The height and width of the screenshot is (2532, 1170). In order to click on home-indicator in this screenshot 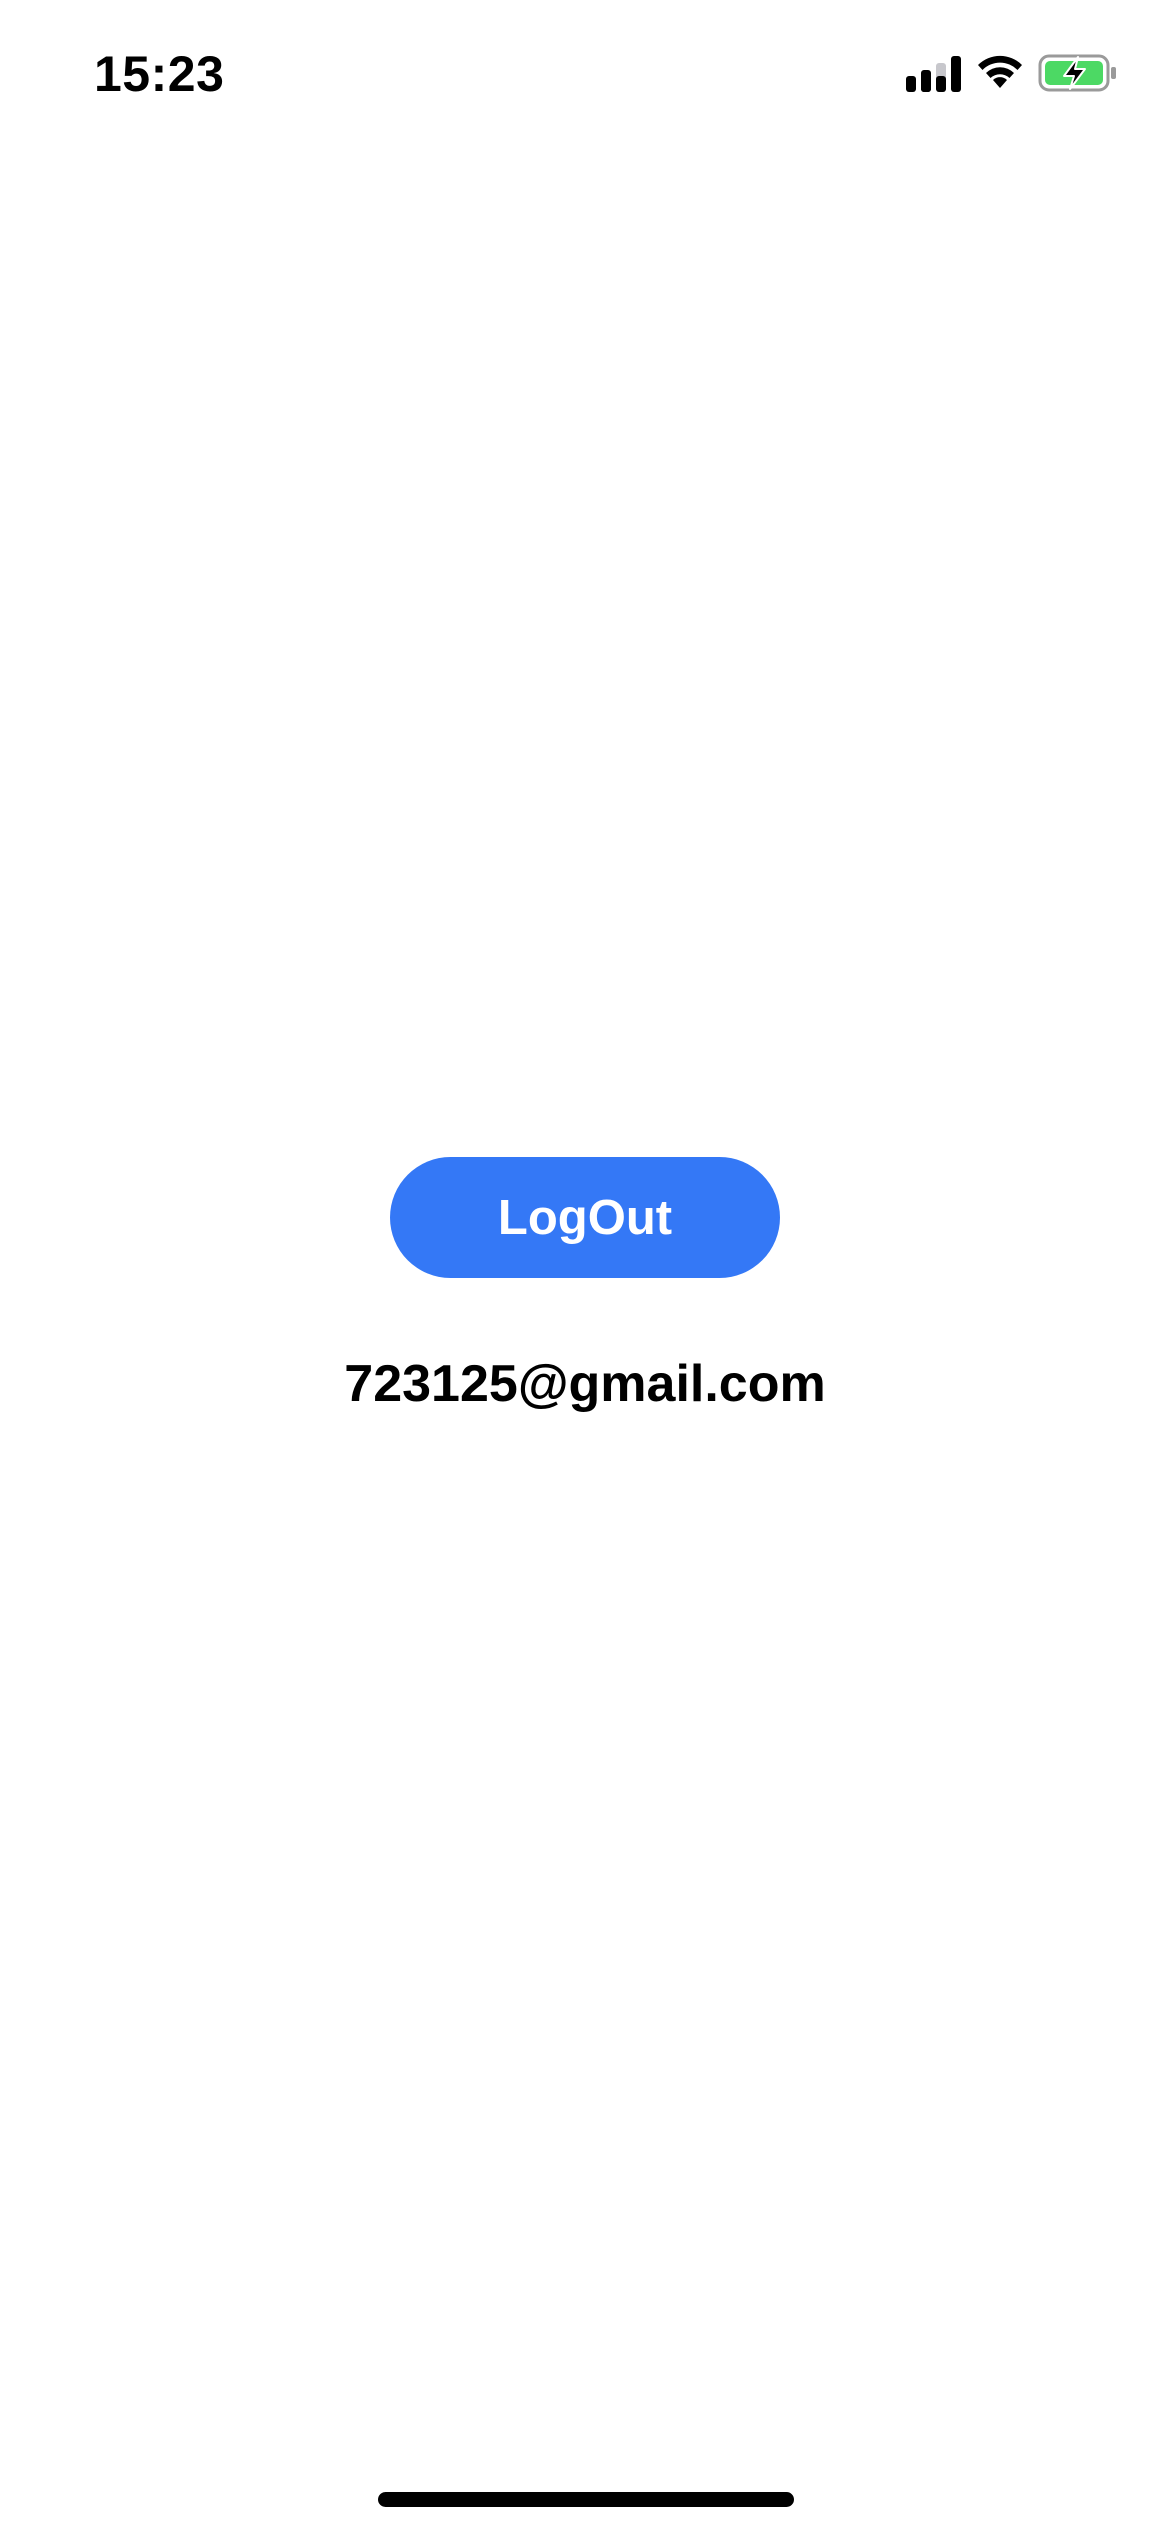, I will do `click(586, 2499)`.